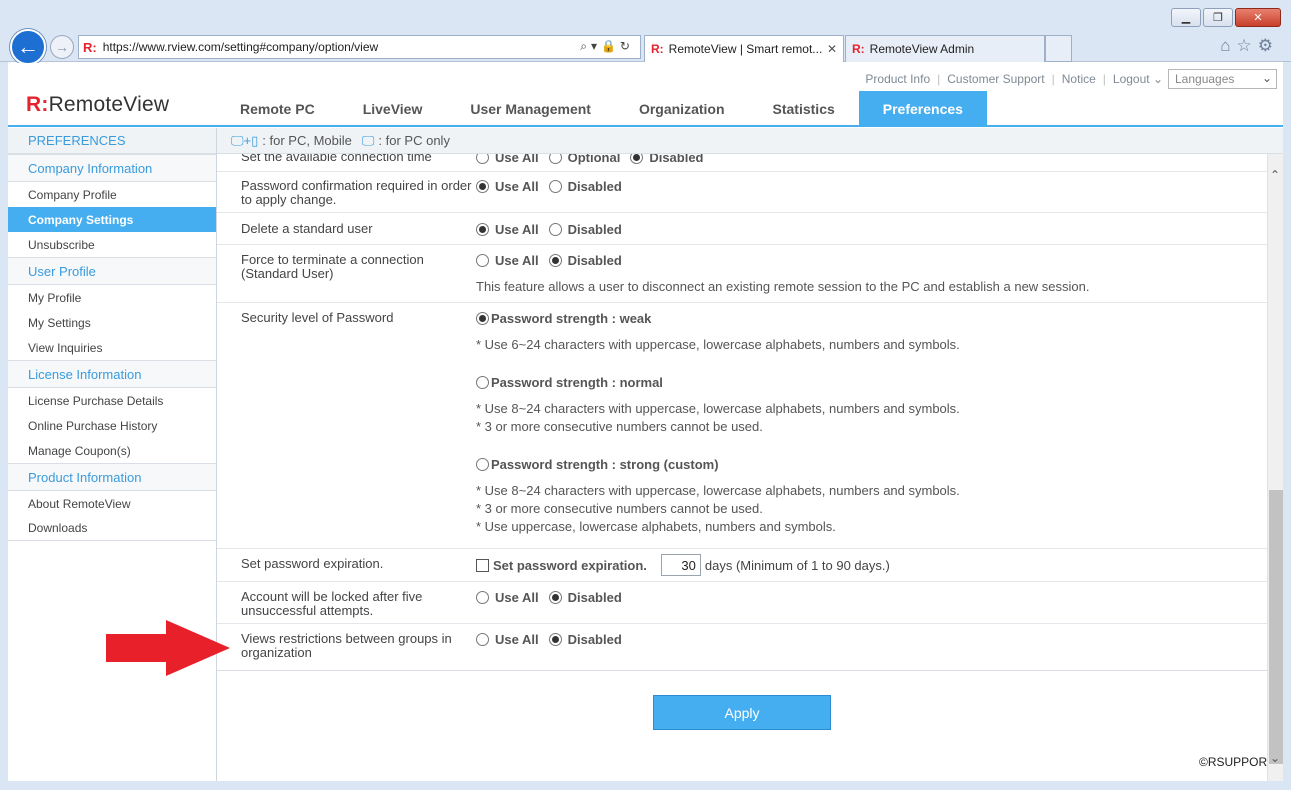 The height and width of the screenshot is (790, 1291). What do you see at coordinates (112, 450) in the screenshot?
I see `sidebar-item-manage-coupons: Manage Coupon(s)` at bounding box center [112, 450].